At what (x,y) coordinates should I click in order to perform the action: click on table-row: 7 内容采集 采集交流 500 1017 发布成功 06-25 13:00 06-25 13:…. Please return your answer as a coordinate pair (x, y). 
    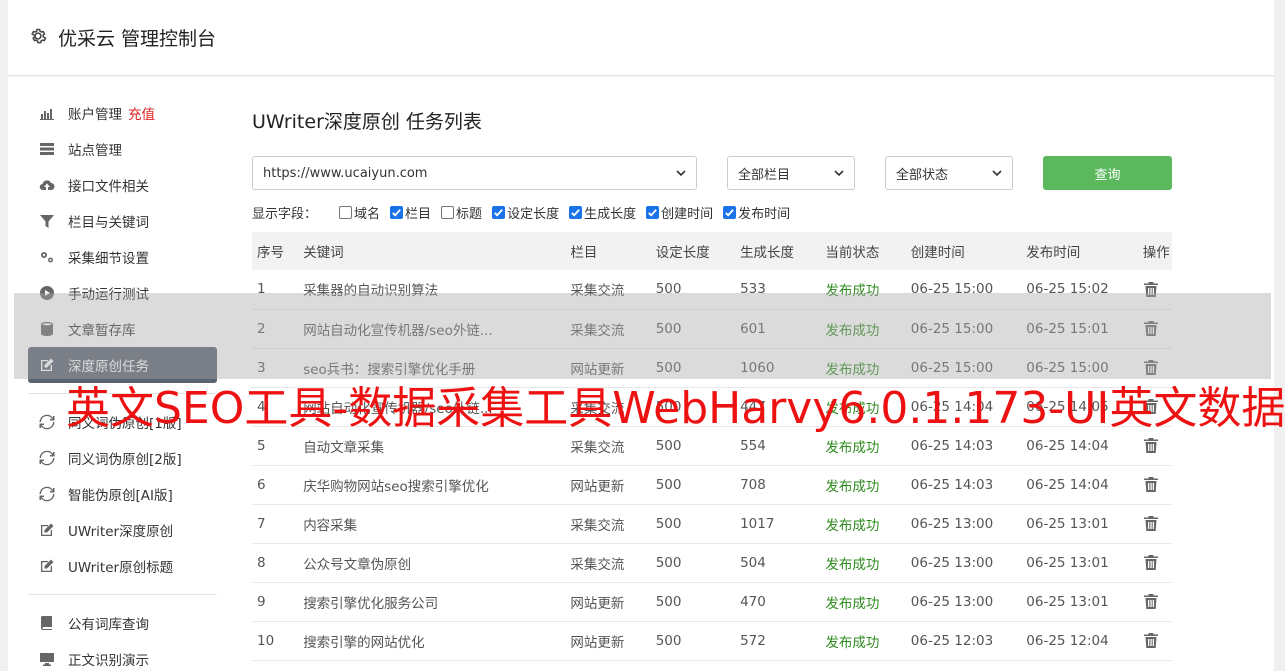
    Looking at the image, I should click on (712, 523).